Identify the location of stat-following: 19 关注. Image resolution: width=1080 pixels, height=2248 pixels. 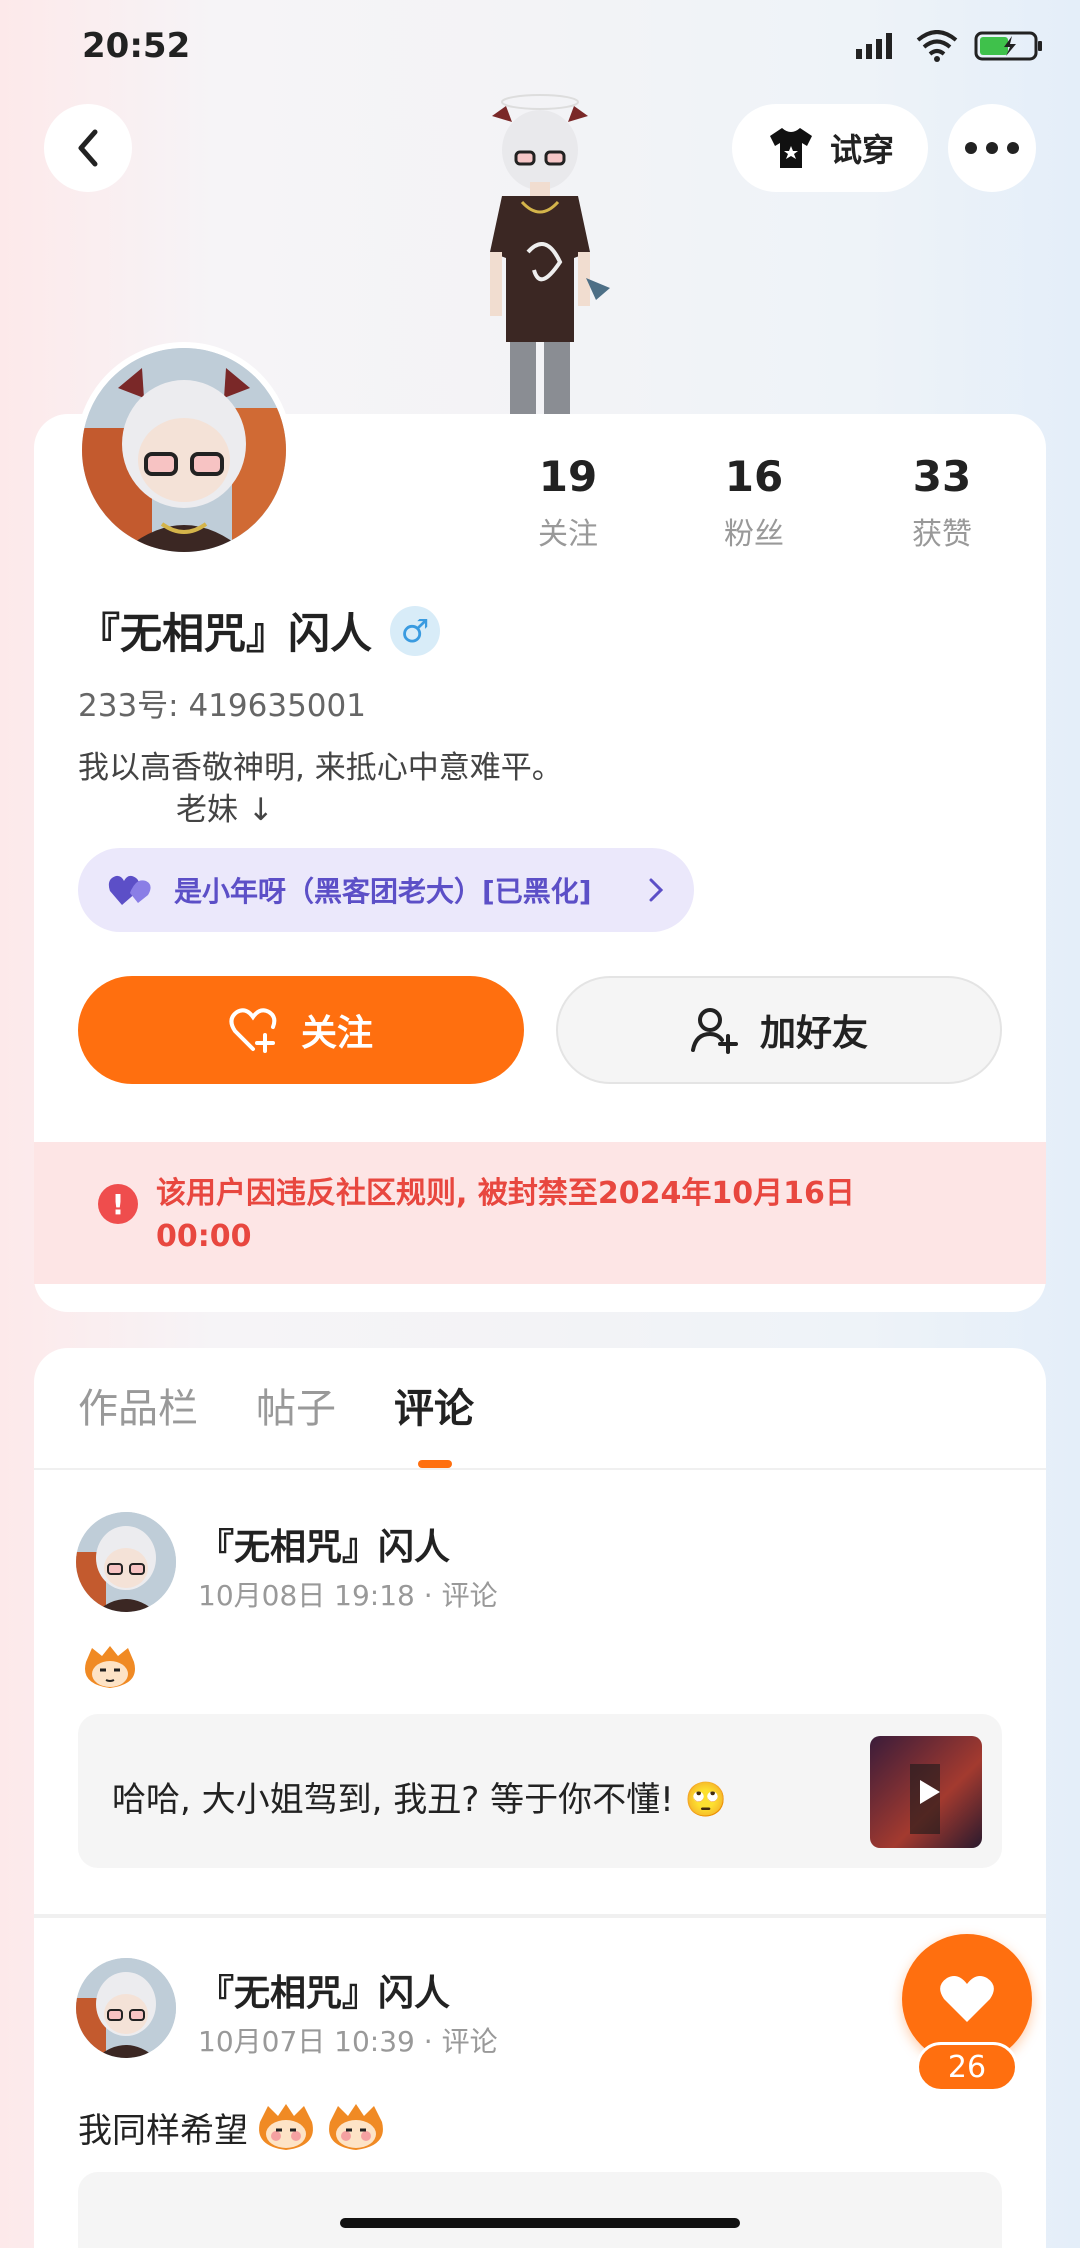
(568, 502).